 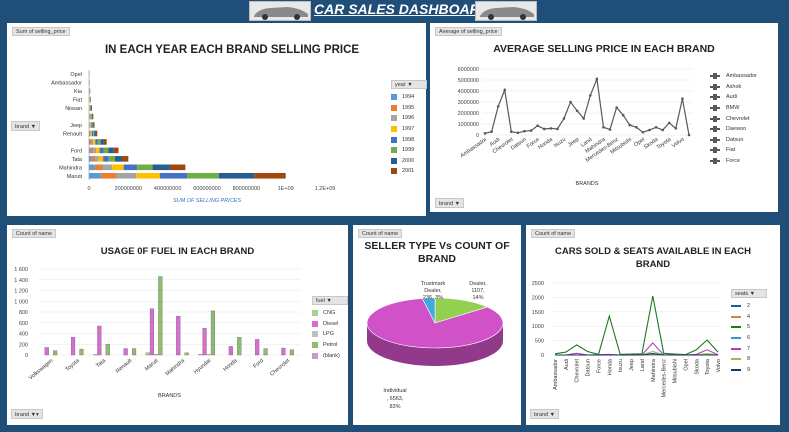 What do you see at coordinates (749, 293) in the screenshot?
I see `legend-header: seats ▼` at bounding box center [749, 293].